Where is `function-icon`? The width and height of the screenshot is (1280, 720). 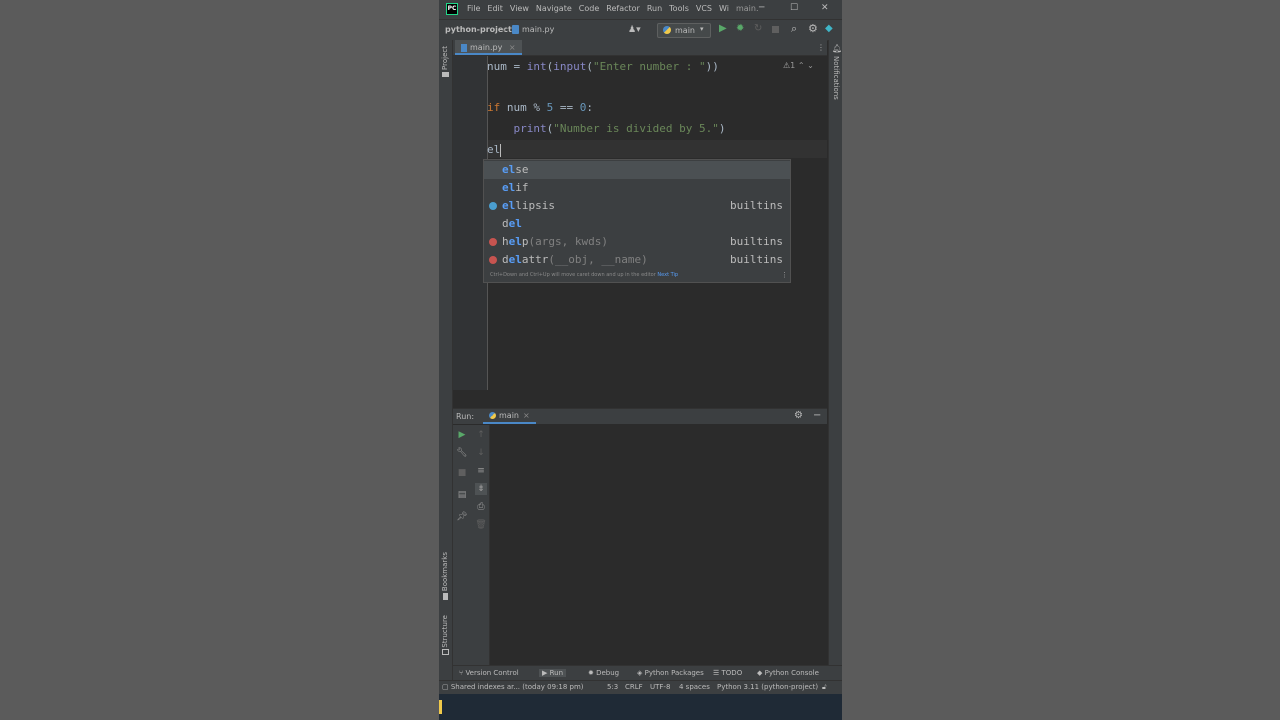 function-icon is located at coordinates (493, 242).